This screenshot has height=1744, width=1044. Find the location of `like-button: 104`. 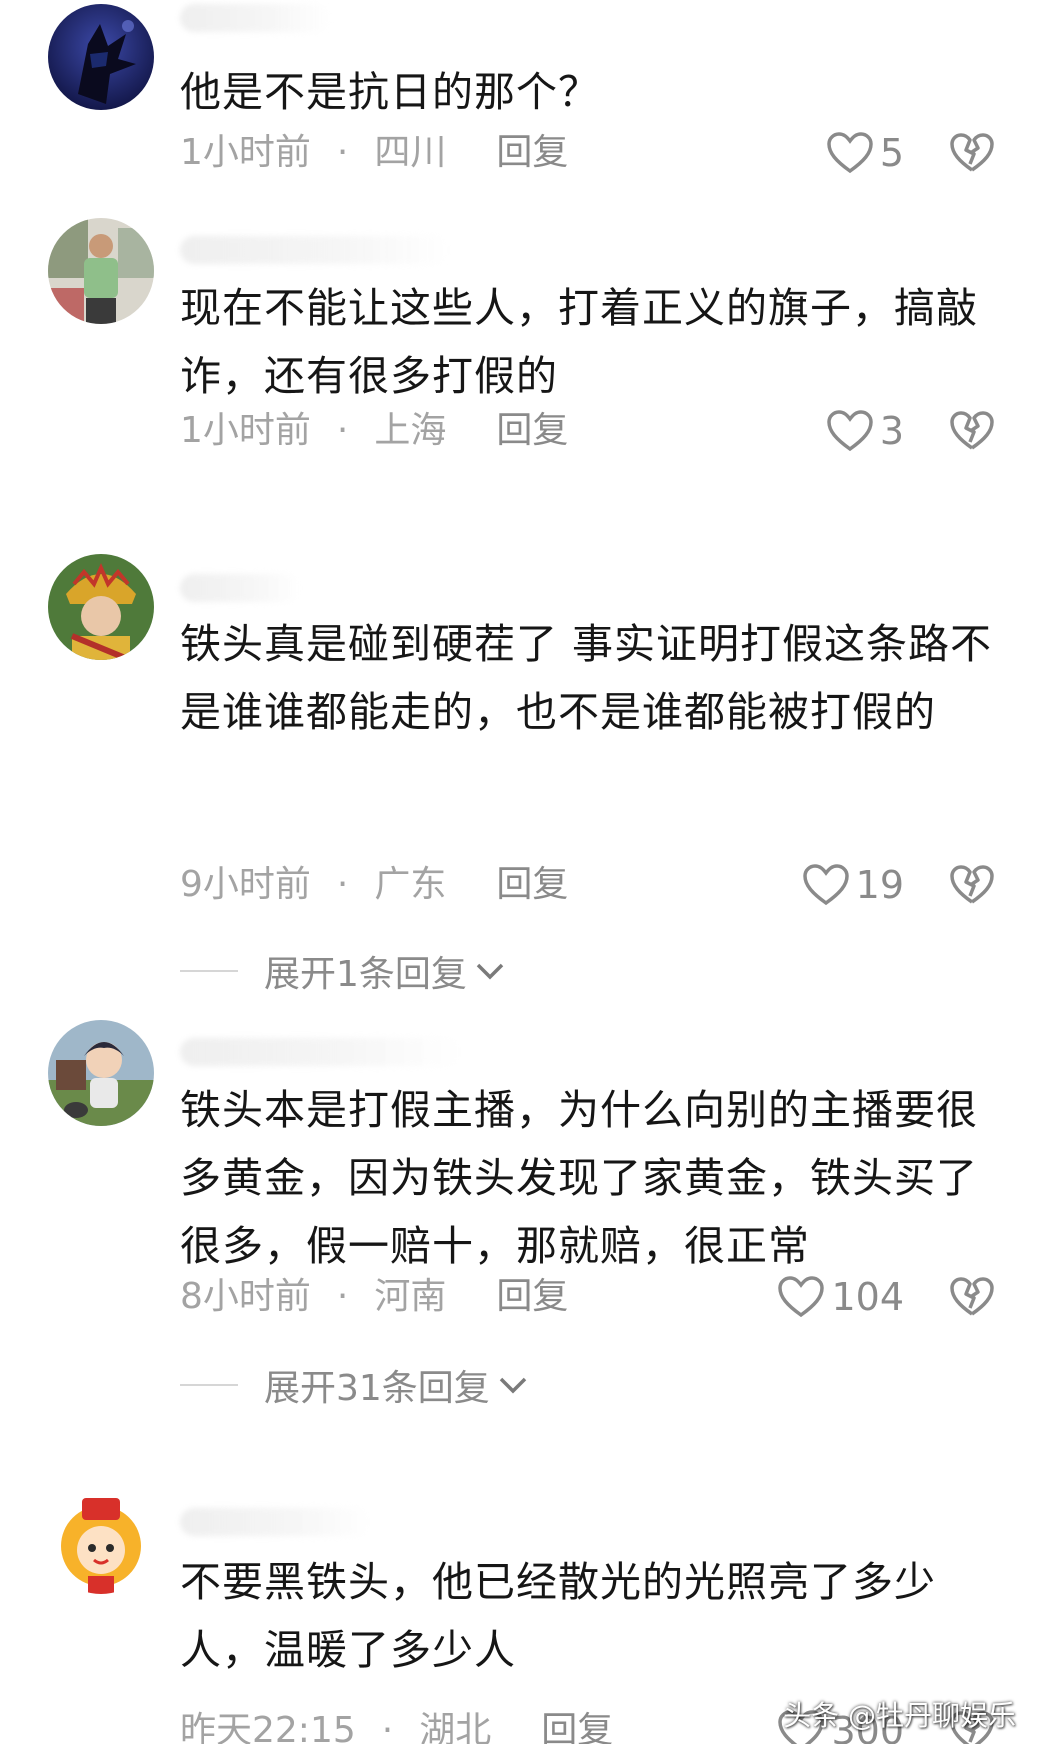

like-button: 104 is located at coordinates (840, 1297).